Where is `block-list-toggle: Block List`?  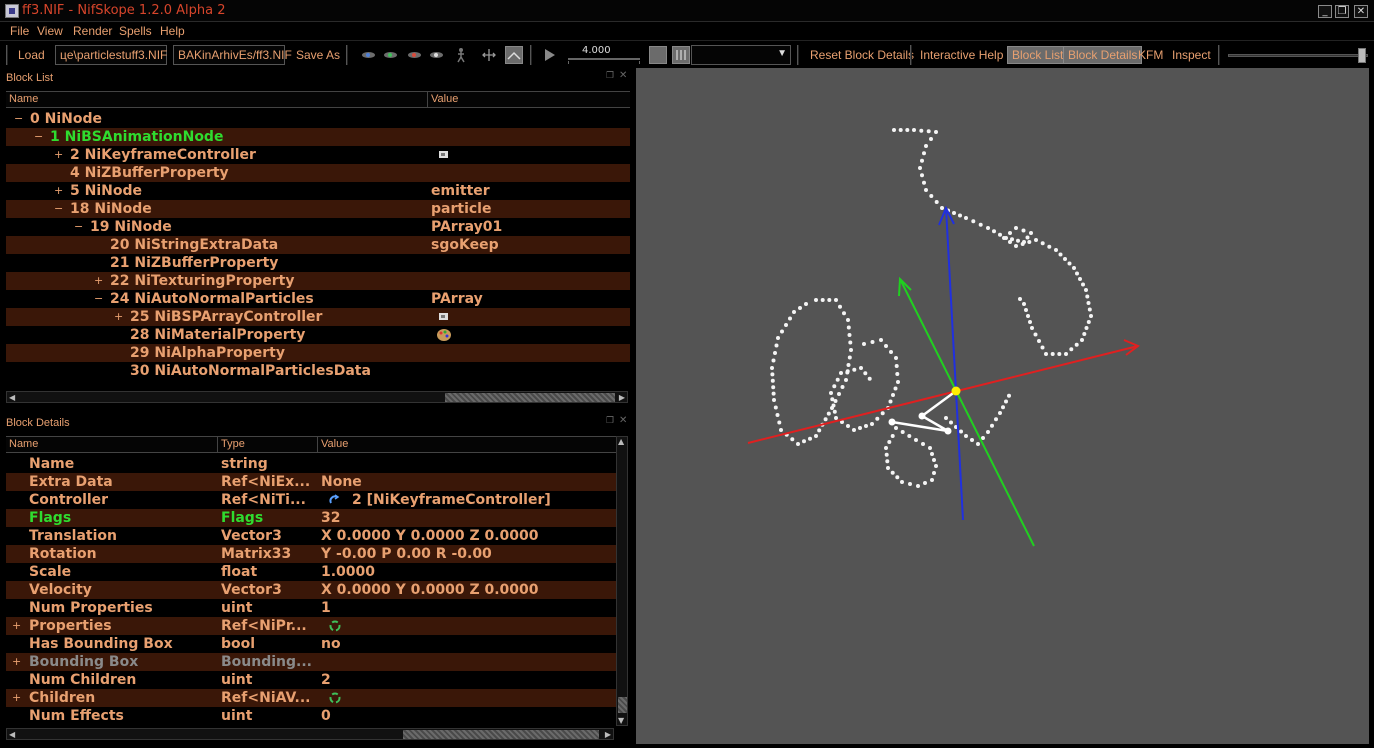 block-list-toggle: Block List is located at coordinates (1038, 55).